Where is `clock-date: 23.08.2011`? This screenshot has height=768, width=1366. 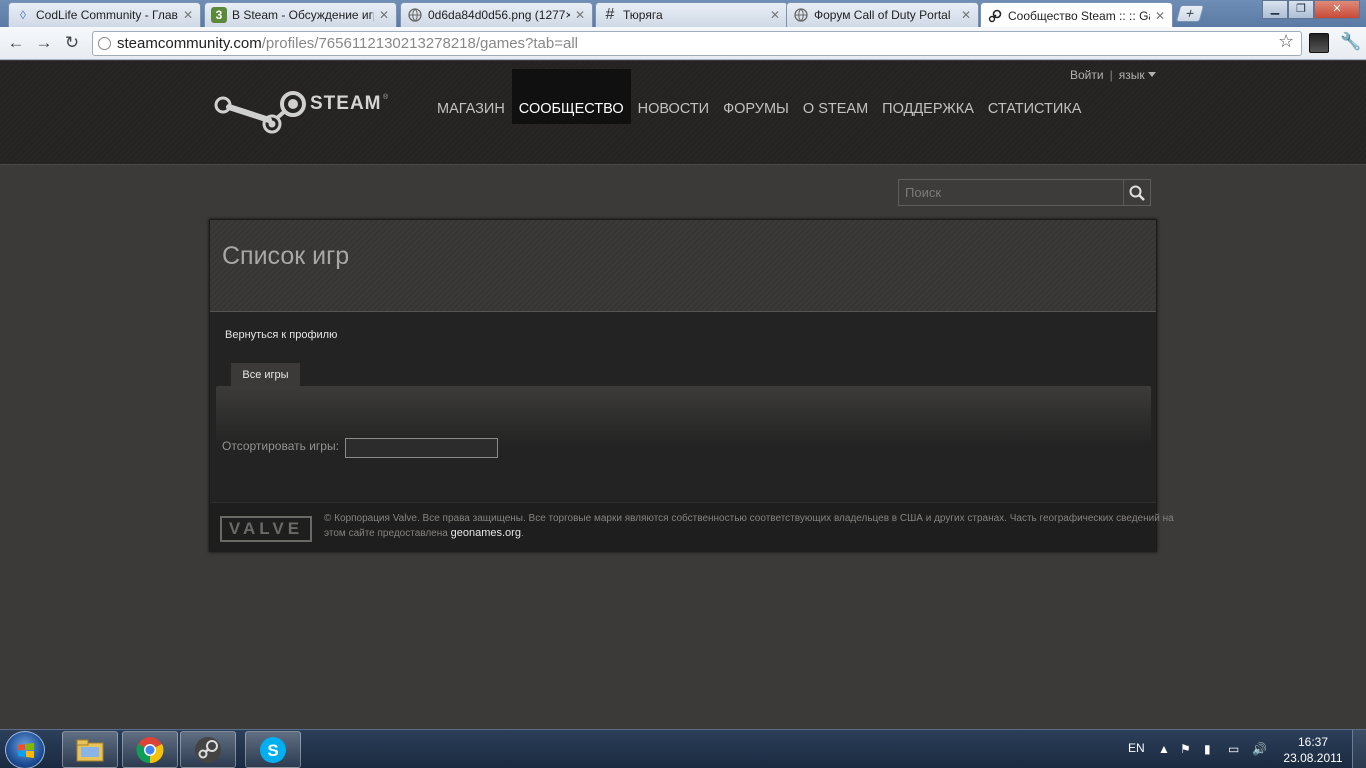
clock-date: 23.08.2011 is located at coordinates (1313, 758).